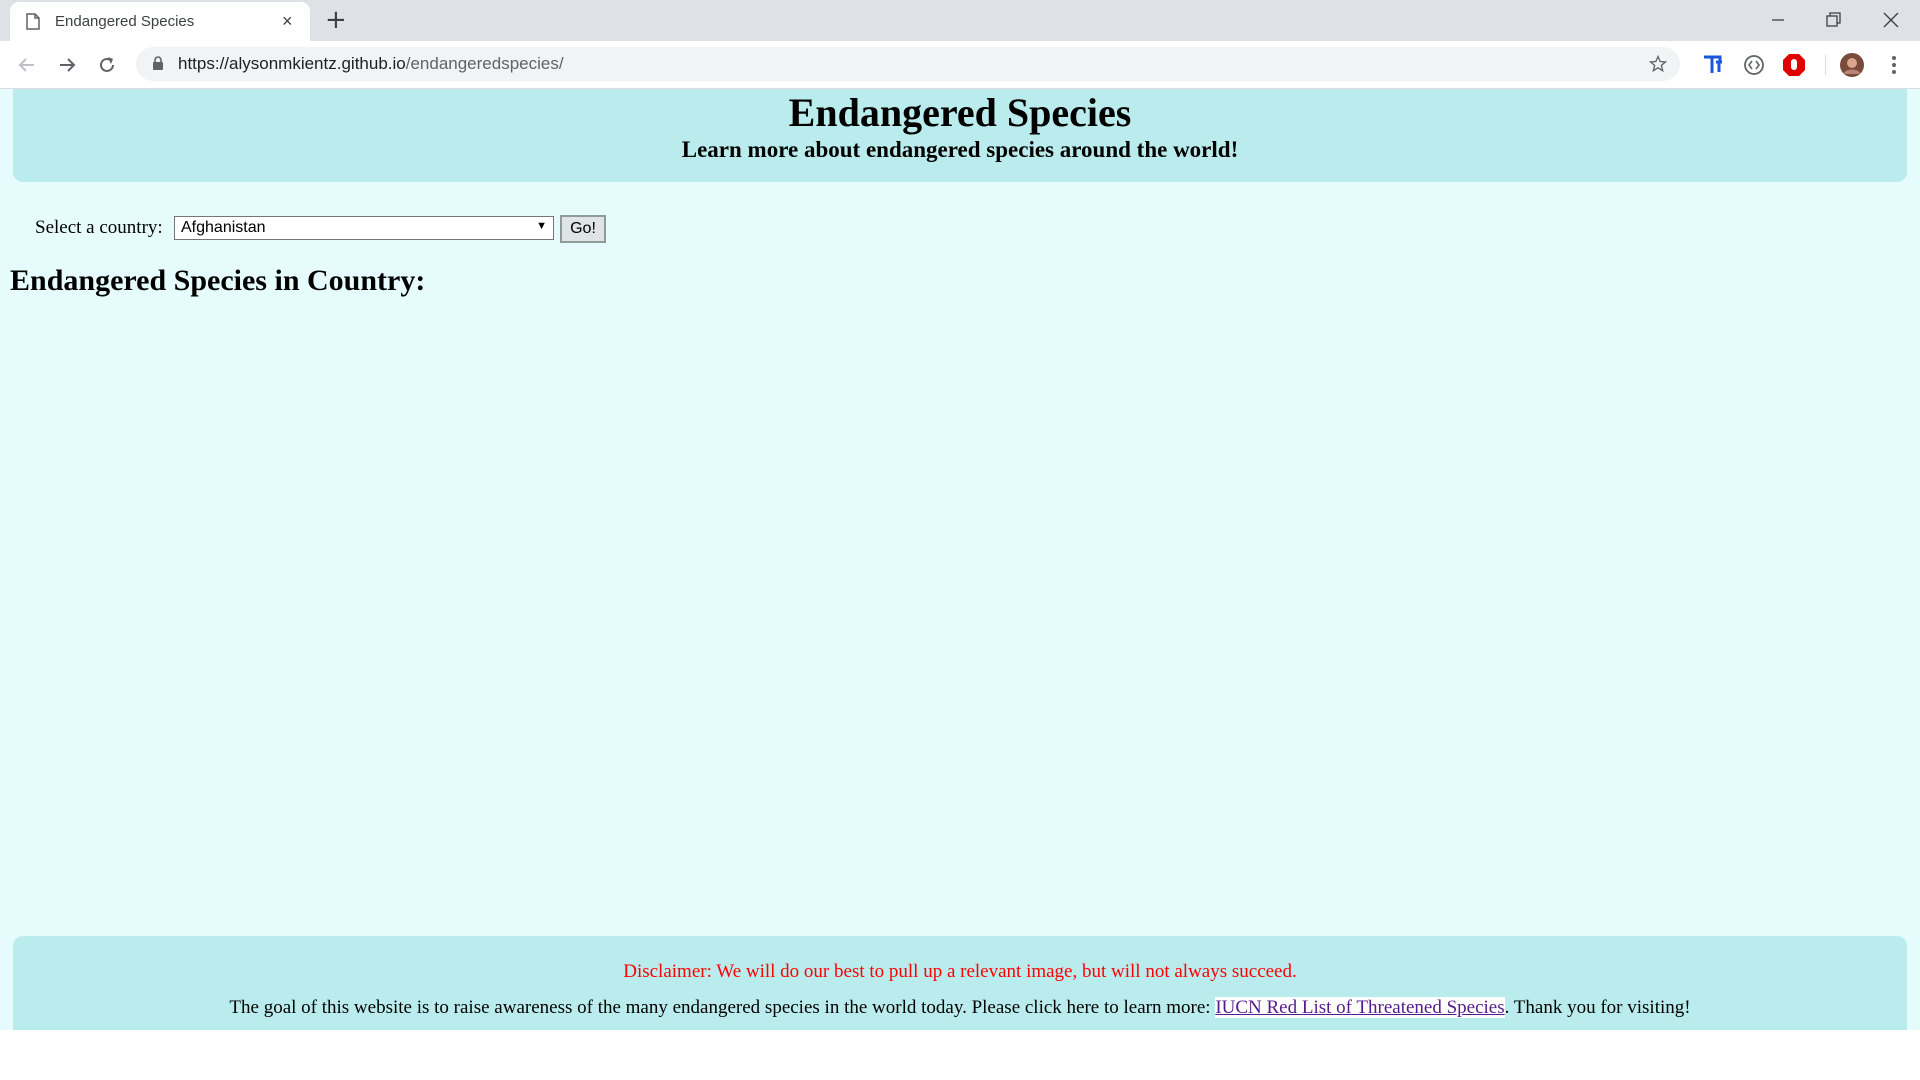 This screenshot has height=1080, width=1920. What do you see at coordinates (1658, 64) in the screenshot?
I see `bookmark-star-icon` at bounding box center [1658, 64].